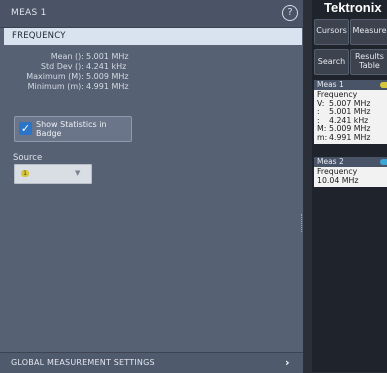 The height and width of the screenshot is (373, 387). What do you see at coordinates (107, 56) in the screenshot?
I see `stat-value: 5.001 MHz` at bounding box center [107, 56].